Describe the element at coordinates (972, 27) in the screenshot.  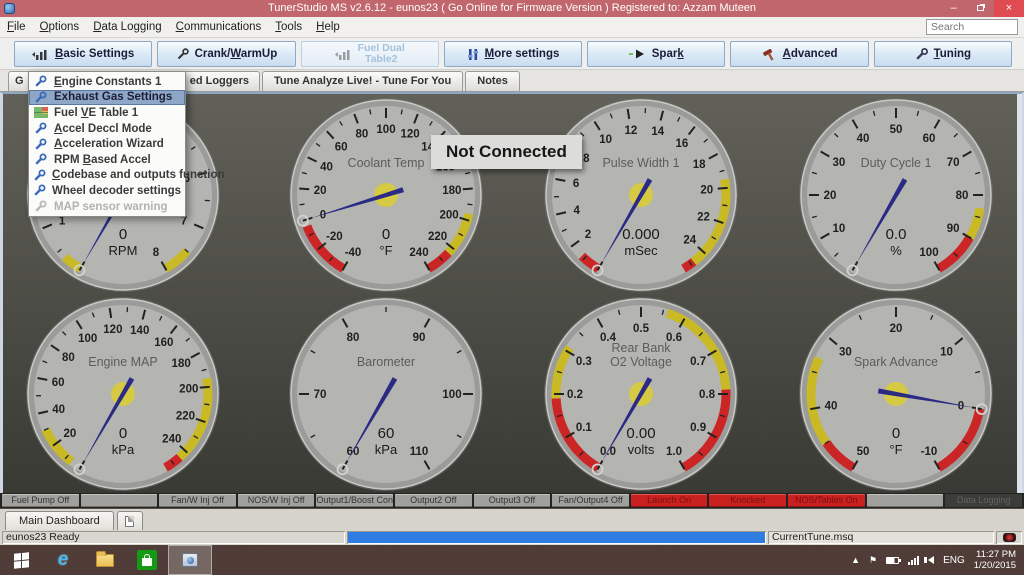
I see `search-input` at that location.